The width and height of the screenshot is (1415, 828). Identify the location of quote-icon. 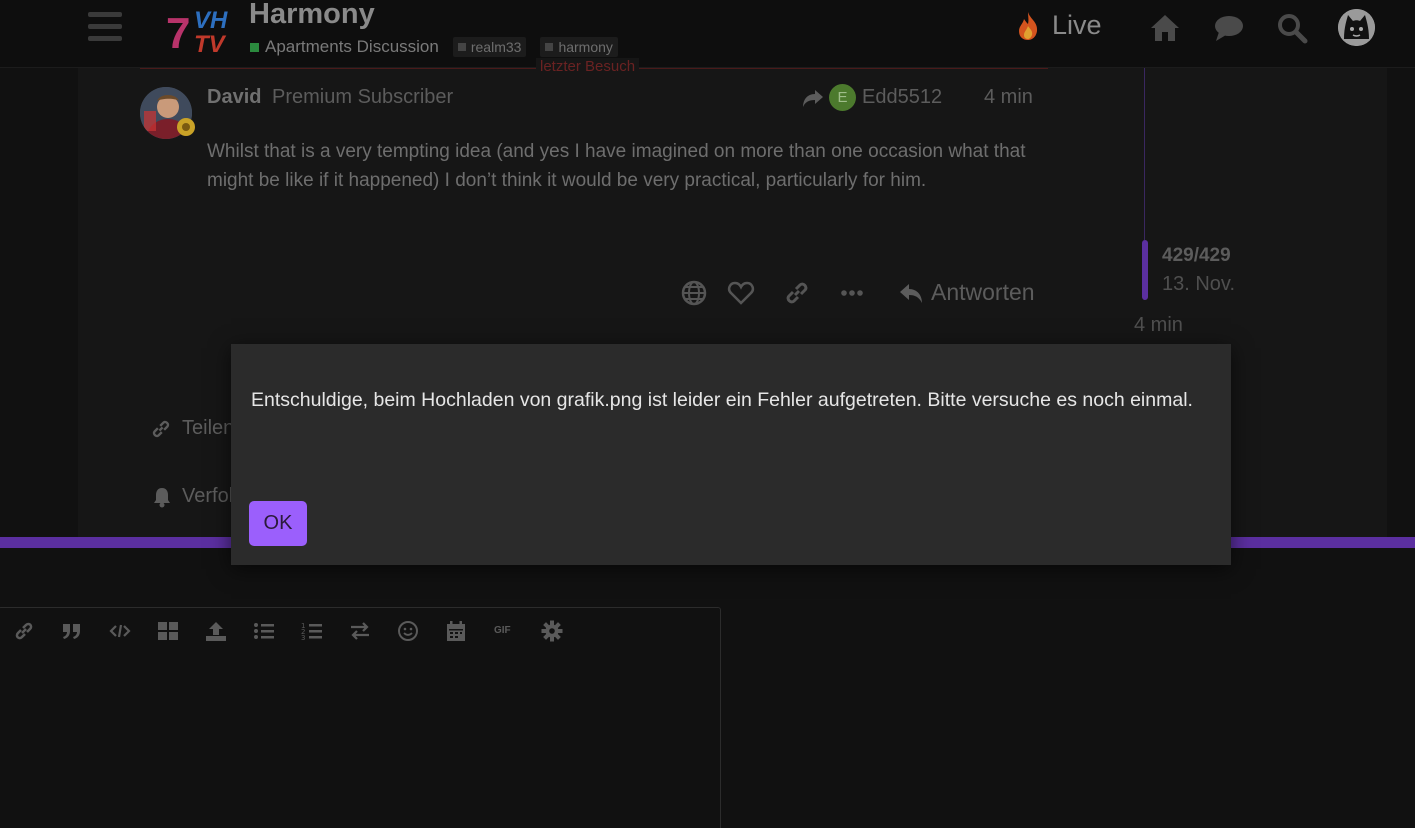
(72, 631).